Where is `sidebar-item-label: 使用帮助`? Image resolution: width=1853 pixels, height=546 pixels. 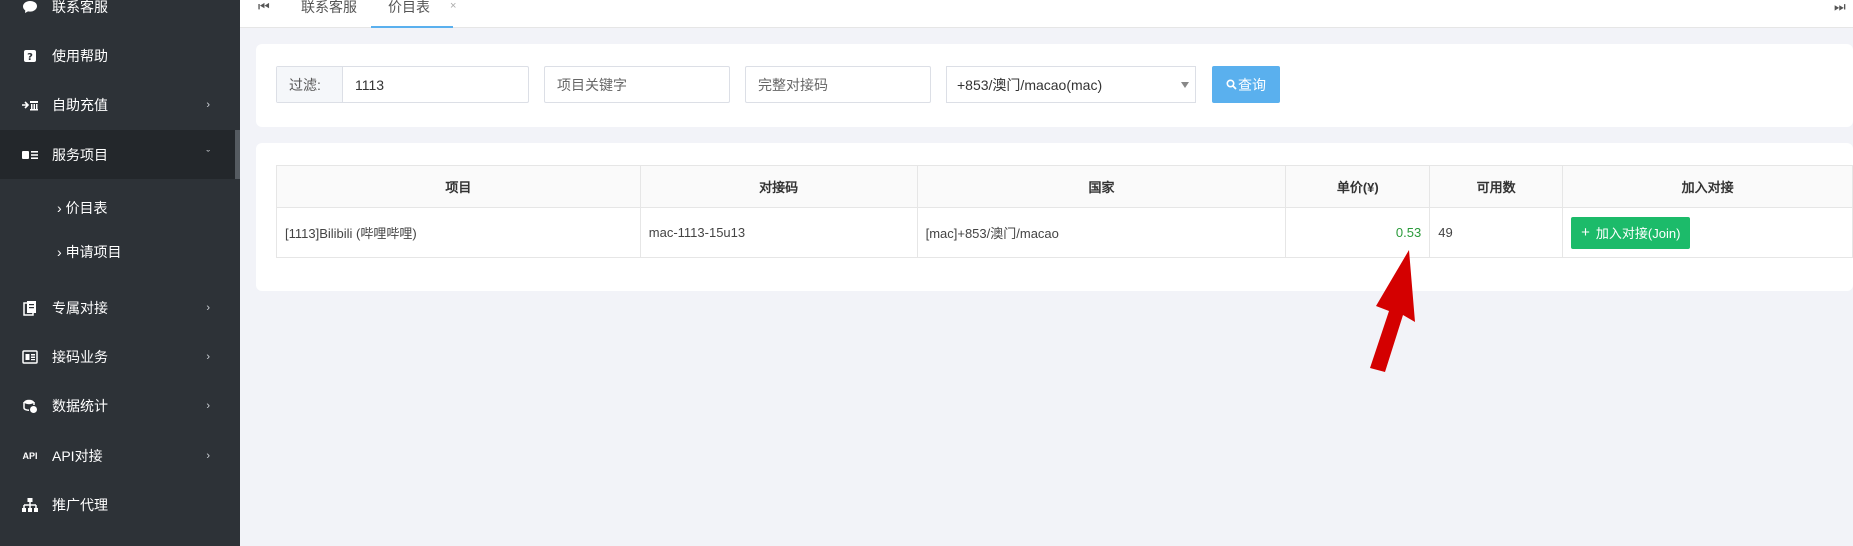 sidebar-item-label: 使用帮助 is located at coordinates (80, 55).